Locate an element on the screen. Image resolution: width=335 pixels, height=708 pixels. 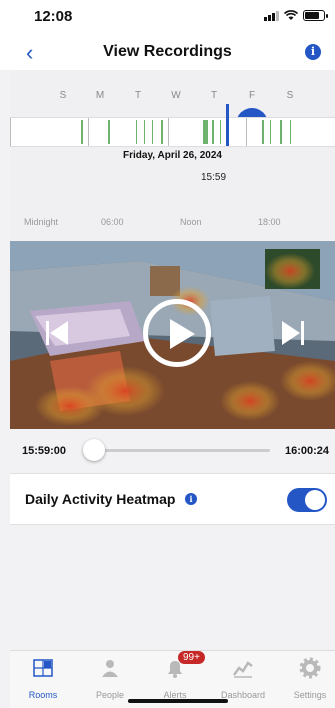
clip-end-time: 16:00:24 is located at coordinates (306, 451).